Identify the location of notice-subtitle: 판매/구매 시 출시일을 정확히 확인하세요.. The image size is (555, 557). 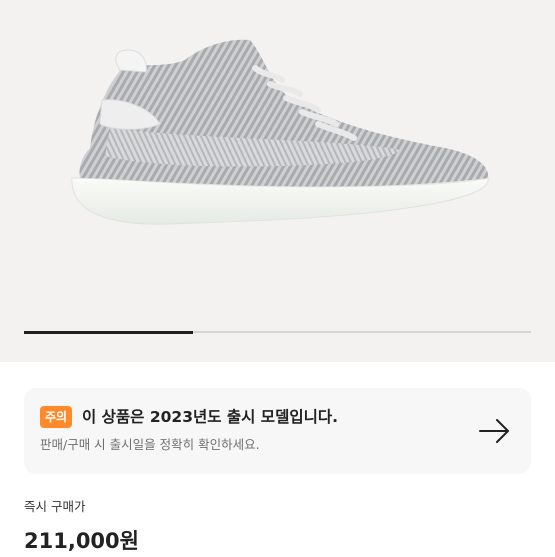
(150, 444).